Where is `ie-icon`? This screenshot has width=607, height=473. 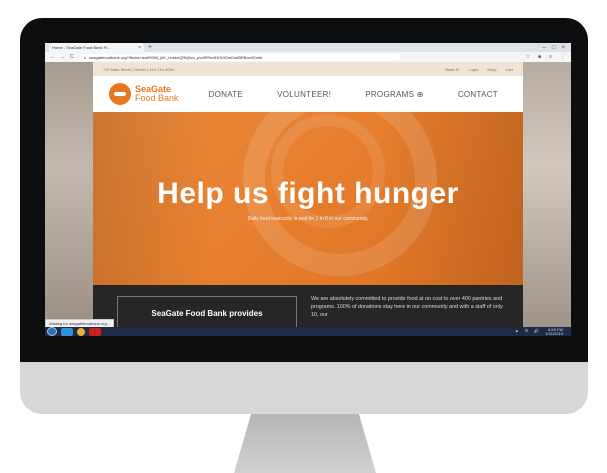
ie-icon is located at coordinates (67, 331).